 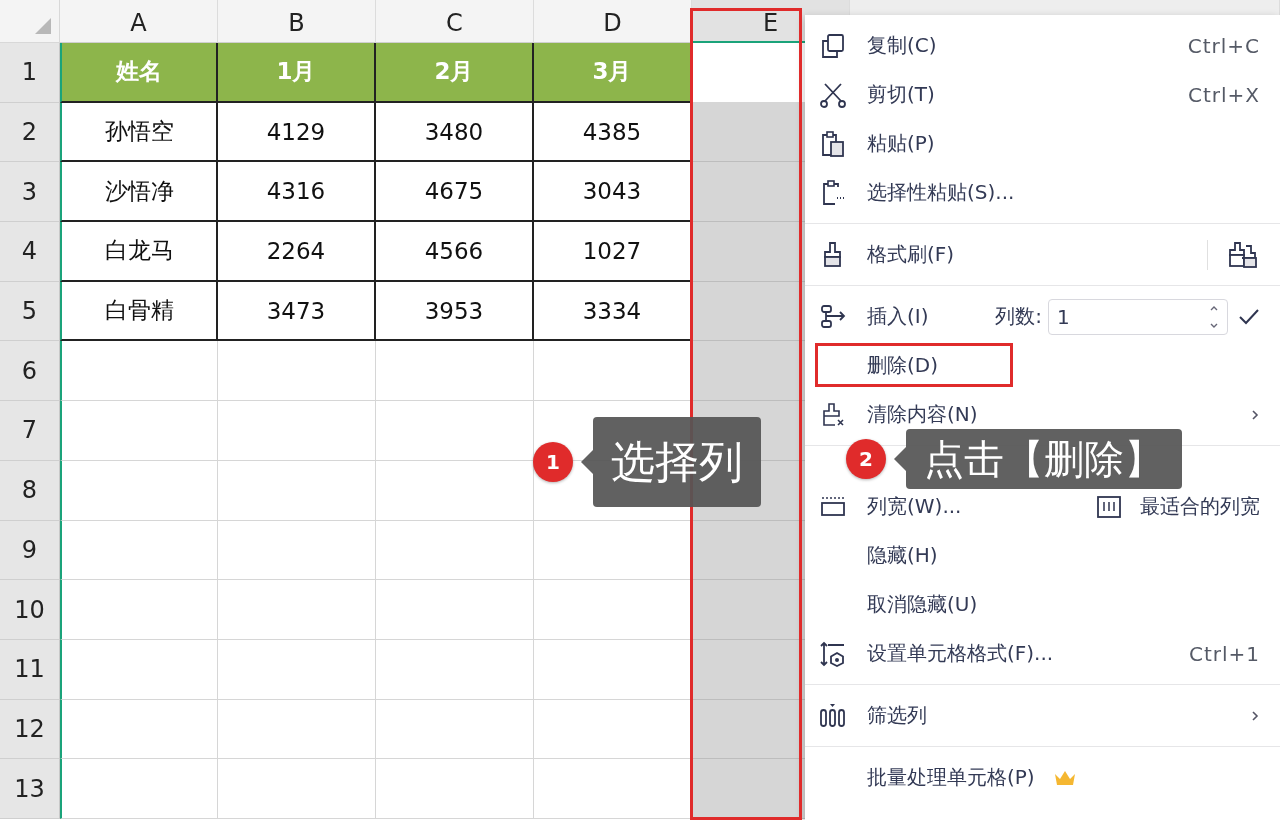 What do you see at coordinates (30, 132) in the screenshot?
I see `row-header: 2` at bounding box center [30, 132].